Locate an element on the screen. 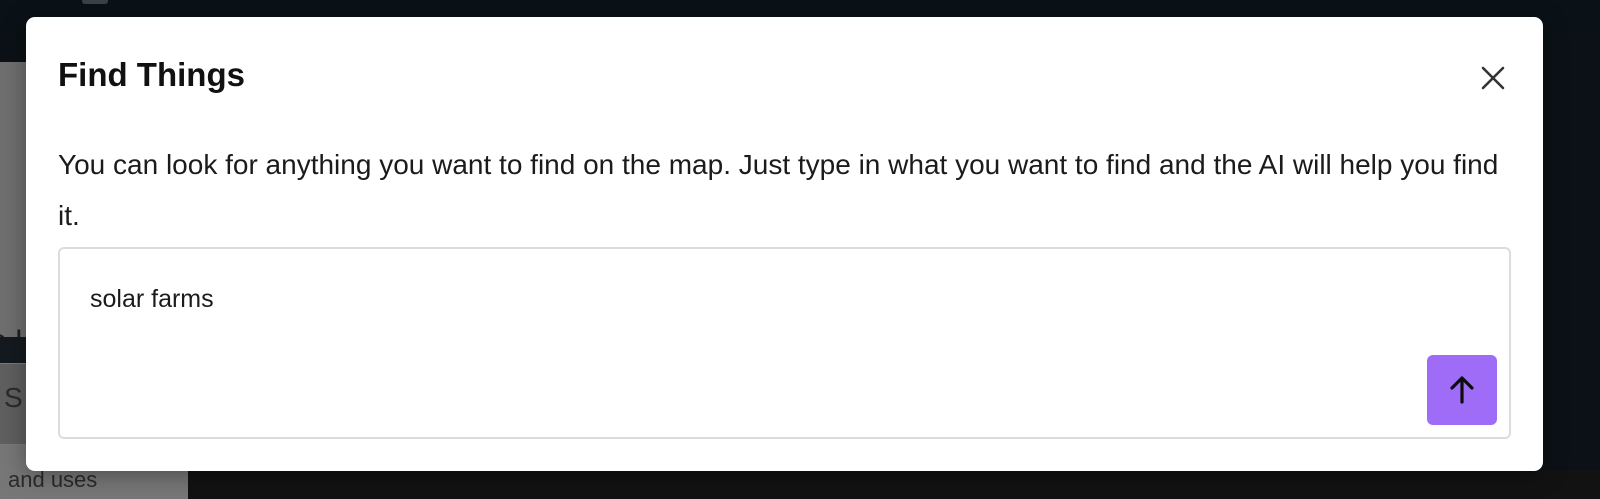  background-search-text: S is located at coordinates (13, 397).